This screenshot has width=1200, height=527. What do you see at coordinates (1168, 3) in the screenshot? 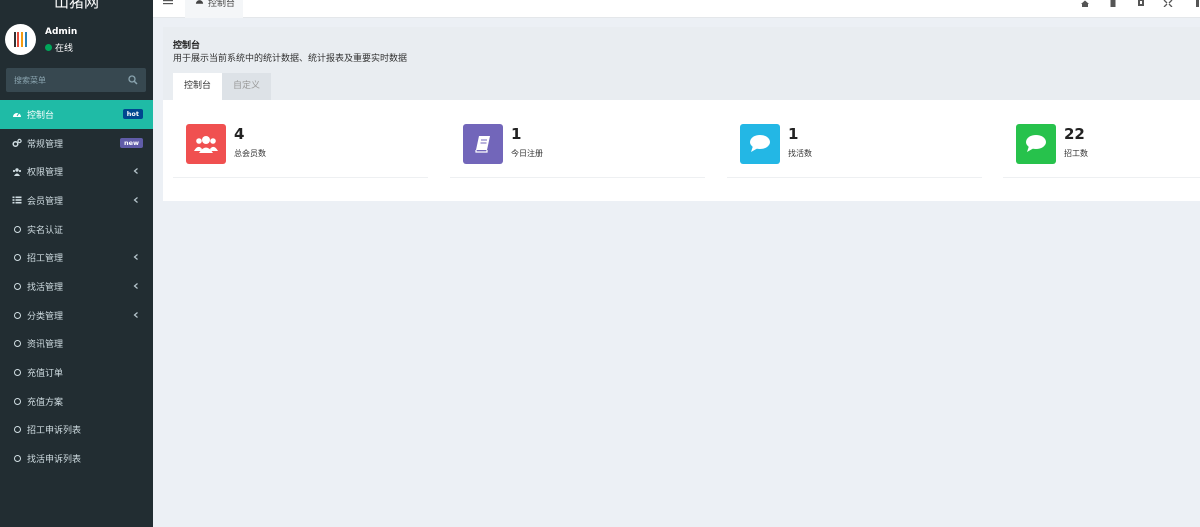
I see `fullscreen-icon` at bounding box center [1168, 3].